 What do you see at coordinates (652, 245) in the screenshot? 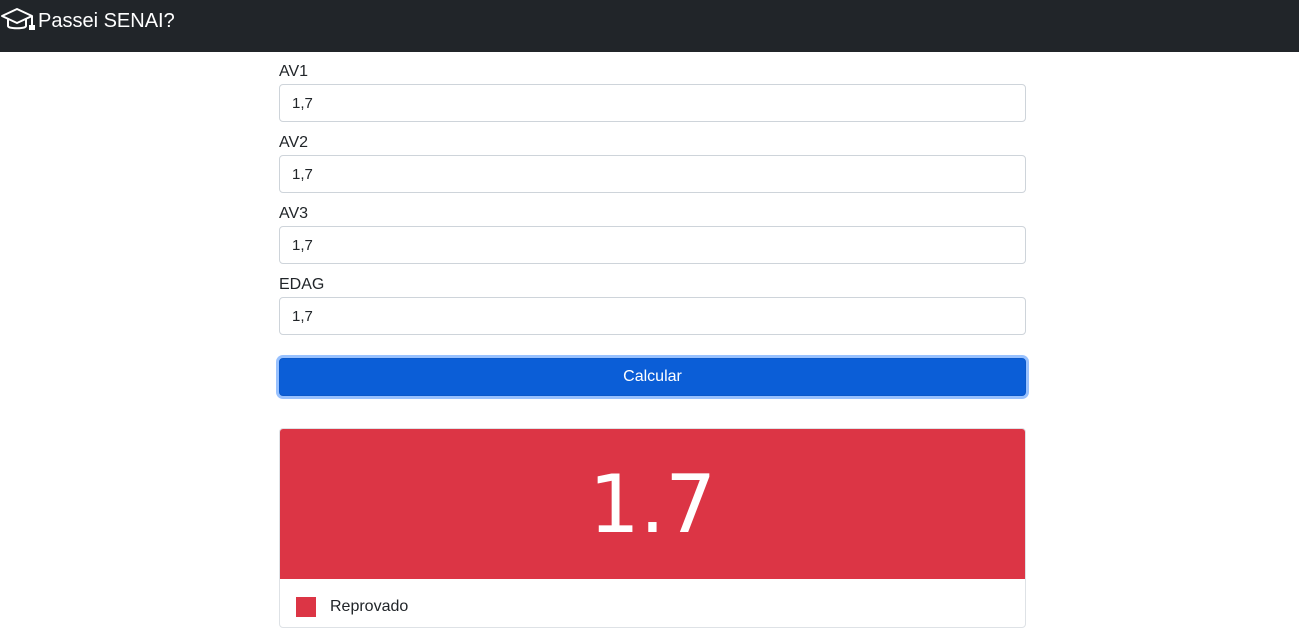
I see `av3-input` at bounding box center [652, 245].